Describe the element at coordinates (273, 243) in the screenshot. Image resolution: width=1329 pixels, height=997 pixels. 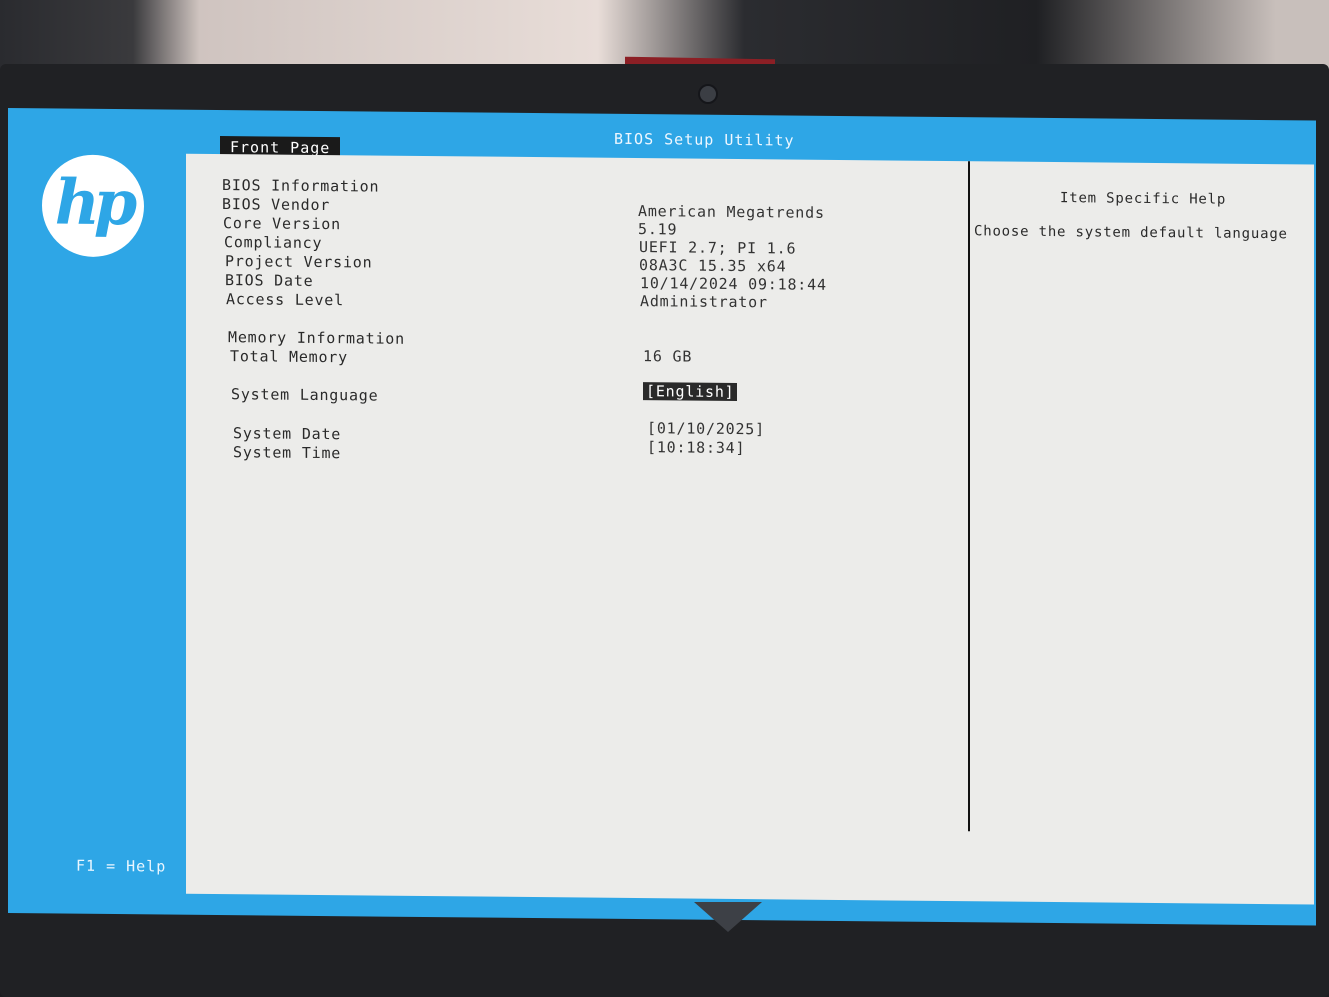
I see `label-compliancy: Compliancy` at that location.